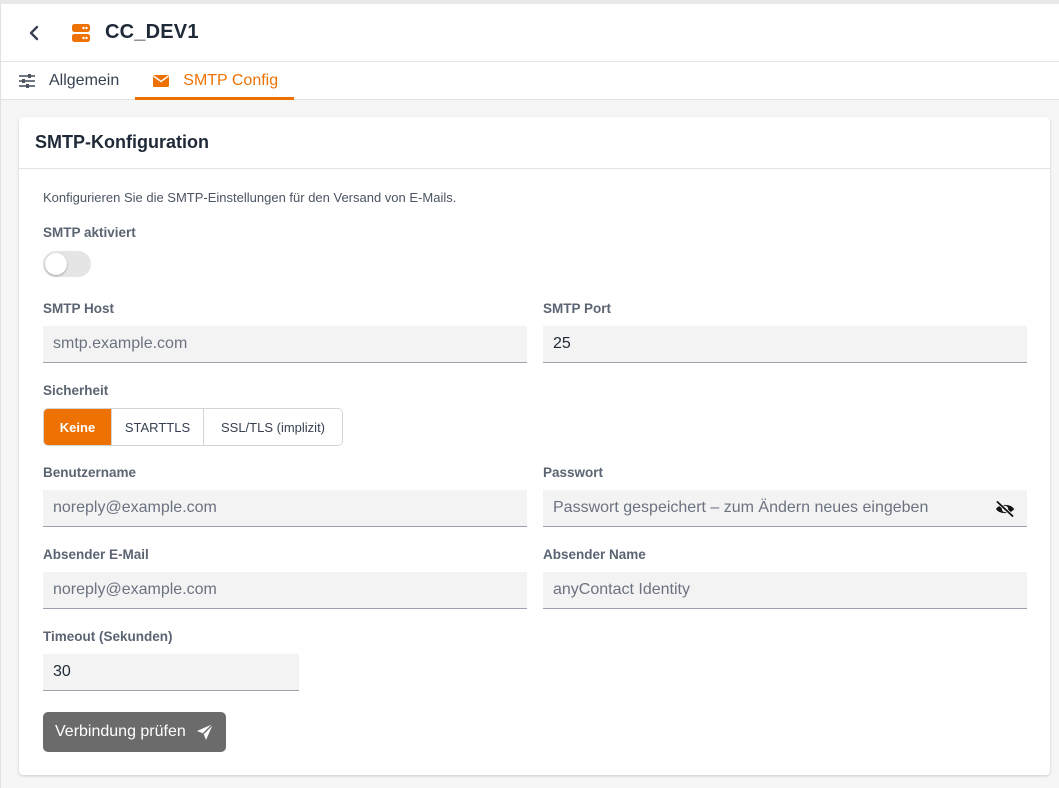 Image resolution: width=1059 pixels, height=788 pixels. I want to click on smtp-enabled-toggle, so click(67, 264).